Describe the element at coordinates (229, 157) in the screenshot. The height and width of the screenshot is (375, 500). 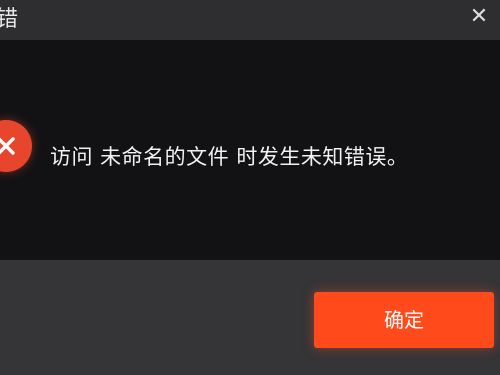
I see `error-message: 访问 未命名的文件 时发生未知错误。` at that location.